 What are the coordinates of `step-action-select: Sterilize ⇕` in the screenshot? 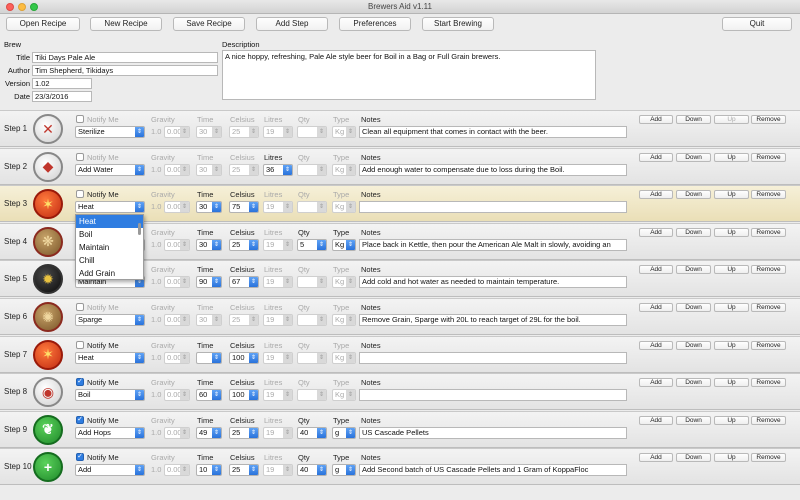 It's located at (110, 132).